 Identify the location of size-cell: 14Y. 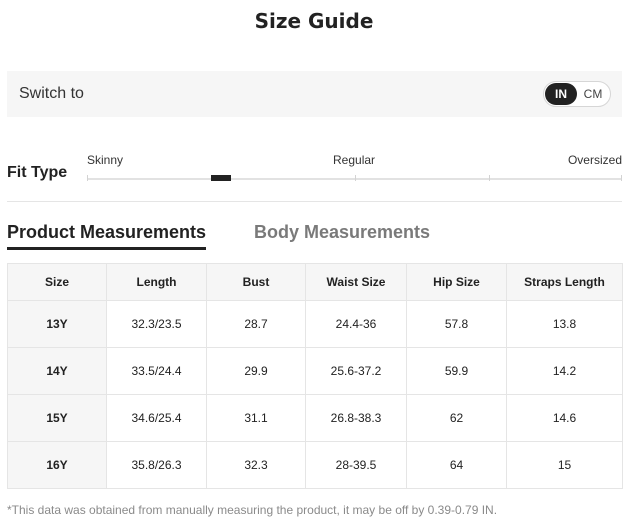
(57, 371).